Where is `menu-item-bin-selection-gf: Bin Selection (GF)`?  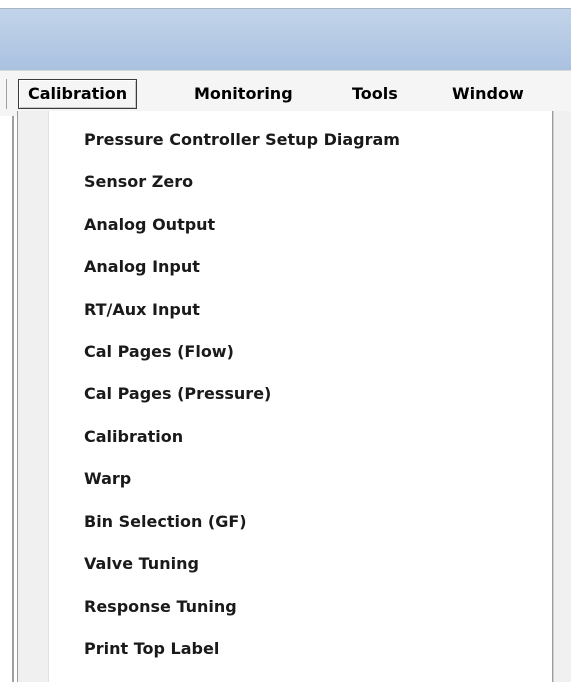
menu-item-bin-selection-gf: Bin Selection (GF) is located at coordinates (165, 522).